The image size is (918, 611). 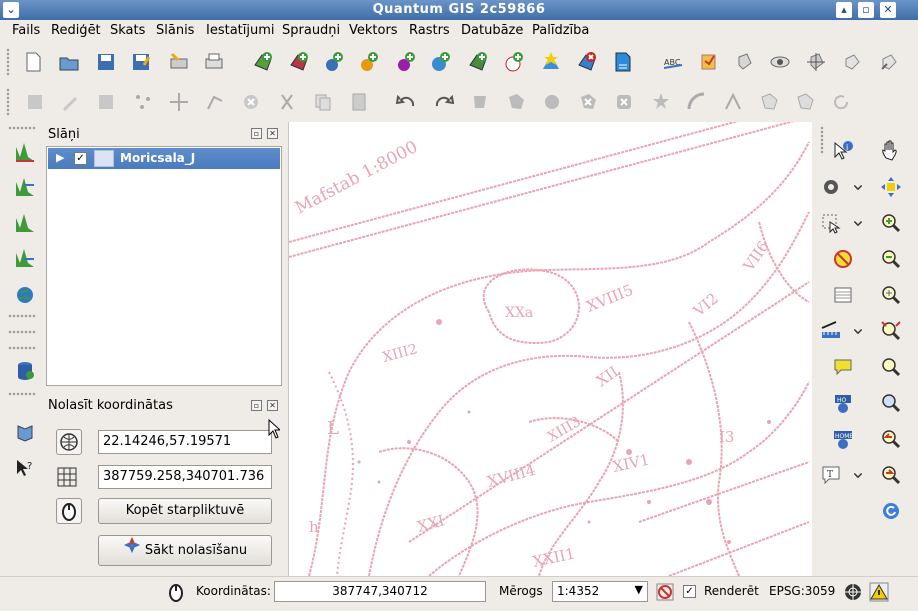 What do you see at coordinates (891, 295) in the screenshot?
I see `zoom-full-icon` at bounding box center [891, 295].